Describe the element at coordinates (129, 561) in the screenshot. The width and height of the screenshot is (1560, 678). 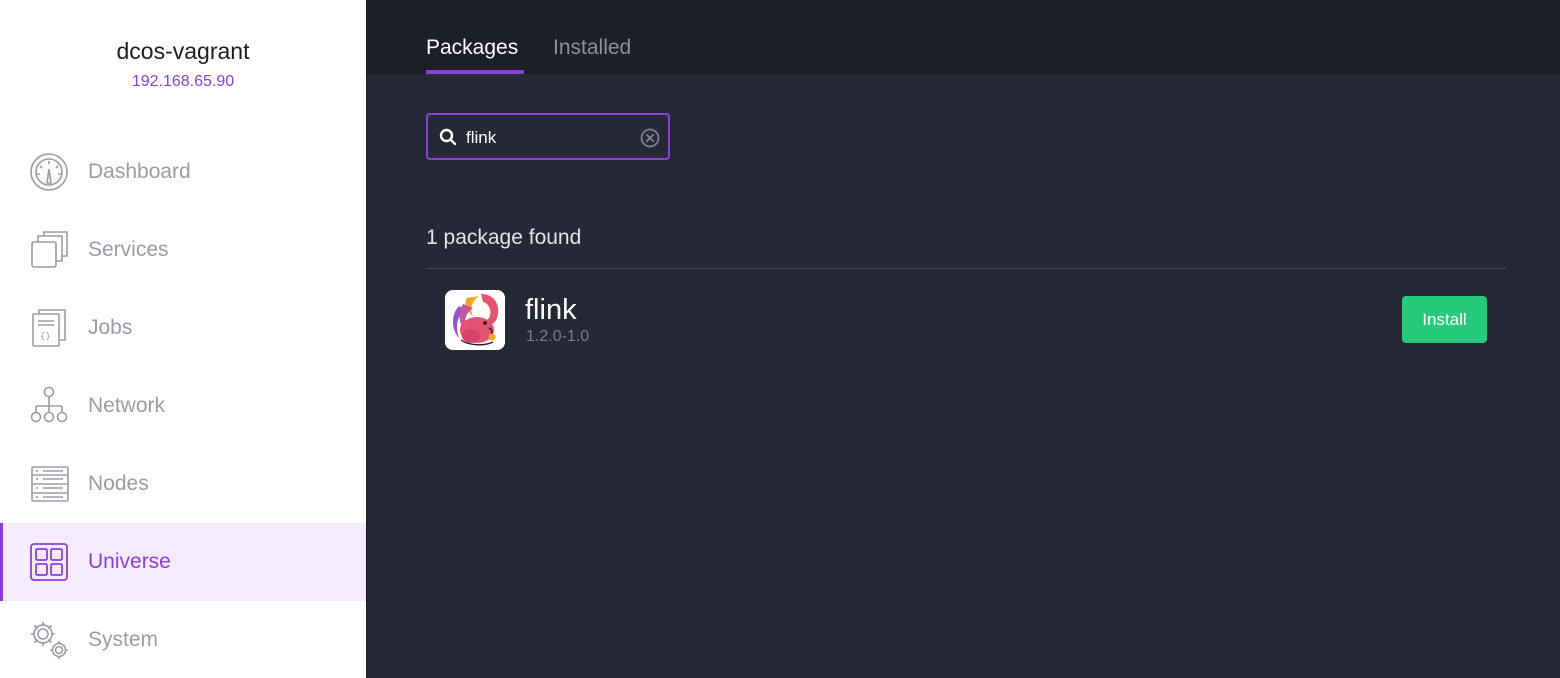
I see `sidebar-item-label: Universe` at that location.